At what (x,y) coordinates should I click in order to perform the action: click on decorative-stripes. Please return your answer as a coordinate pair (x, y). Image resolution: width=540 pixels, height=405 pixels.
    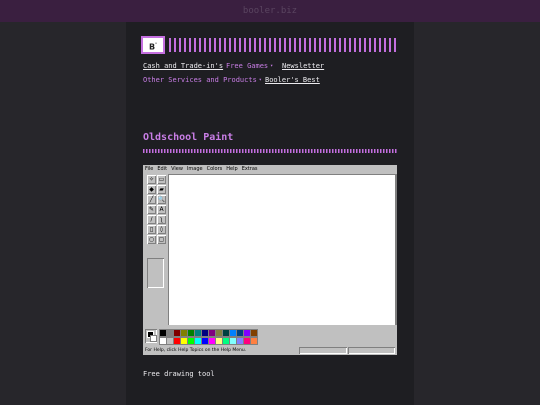
    Looking at the image, I should click on (283, 45).